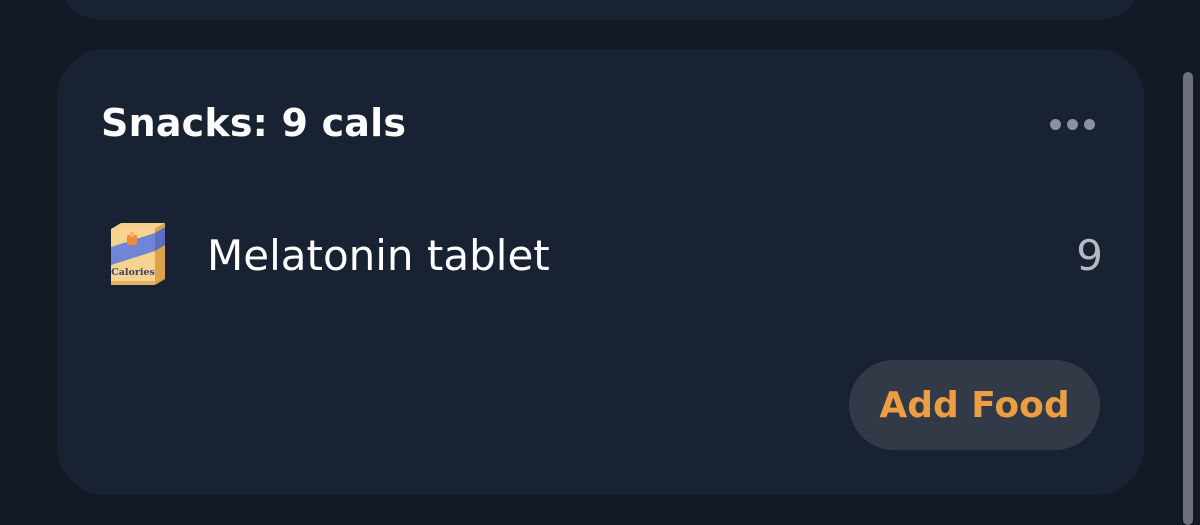  What do you see at coordinates (1089, 255) in the screenshot?
I see `food-item-calories: 9` at bounding box center [1089, 255].